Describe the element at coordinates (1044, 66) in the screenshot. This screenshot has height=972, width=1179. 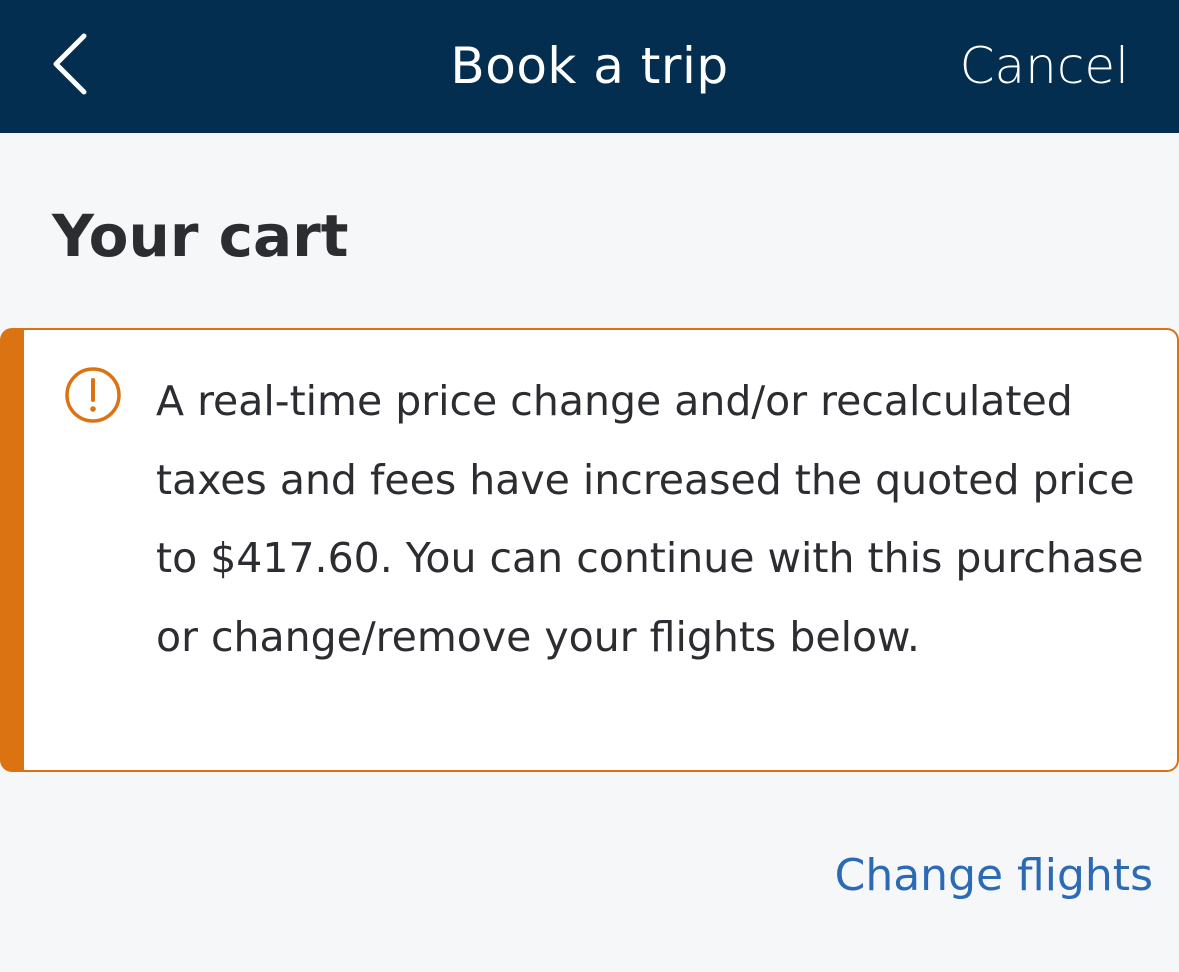
I see `cancel-button: Cancel` at that location.